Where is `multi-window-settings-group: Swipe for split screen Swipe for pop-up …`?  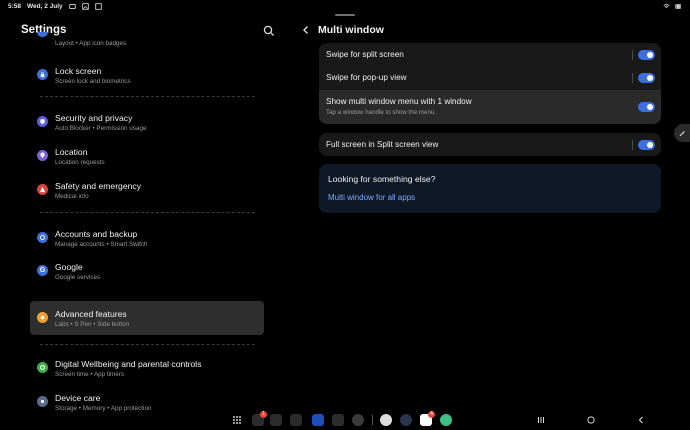 multi-window-settings-group: Swipe for split screen Swipe for pop-up … is located at coordinates (490, 83).